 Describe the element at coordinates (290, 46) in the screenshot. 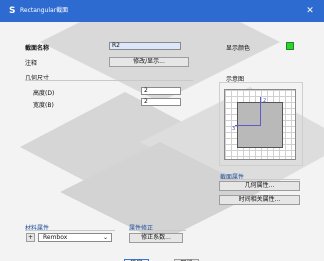

I see `display-color-swatch` at that location.